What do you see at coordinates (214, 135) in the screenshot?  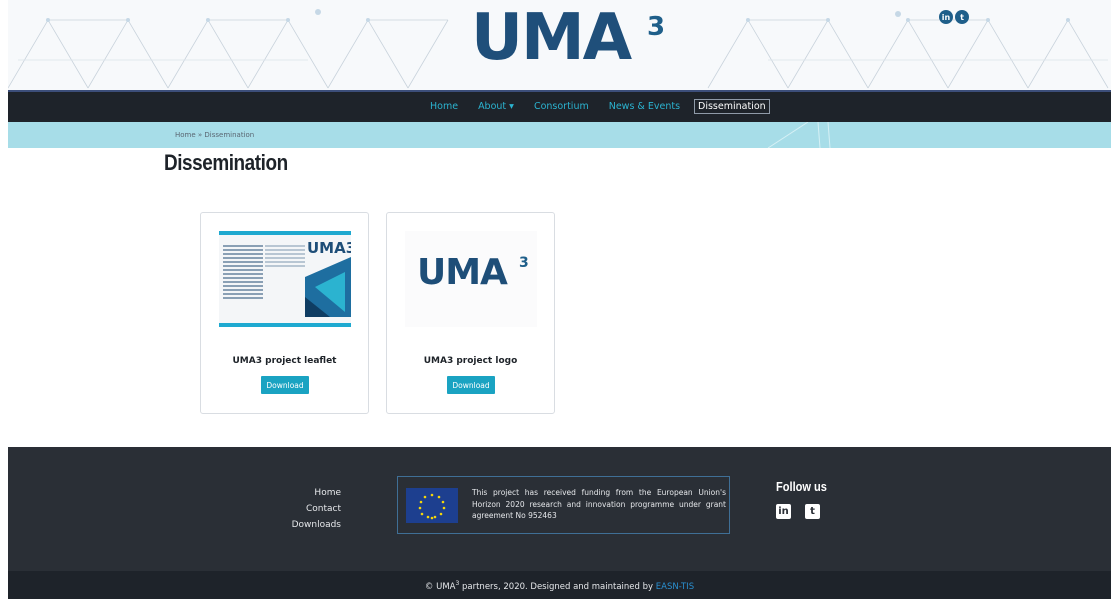 I see `breadcrumb: Home » Dissemination` at bounding box center [214, 135].